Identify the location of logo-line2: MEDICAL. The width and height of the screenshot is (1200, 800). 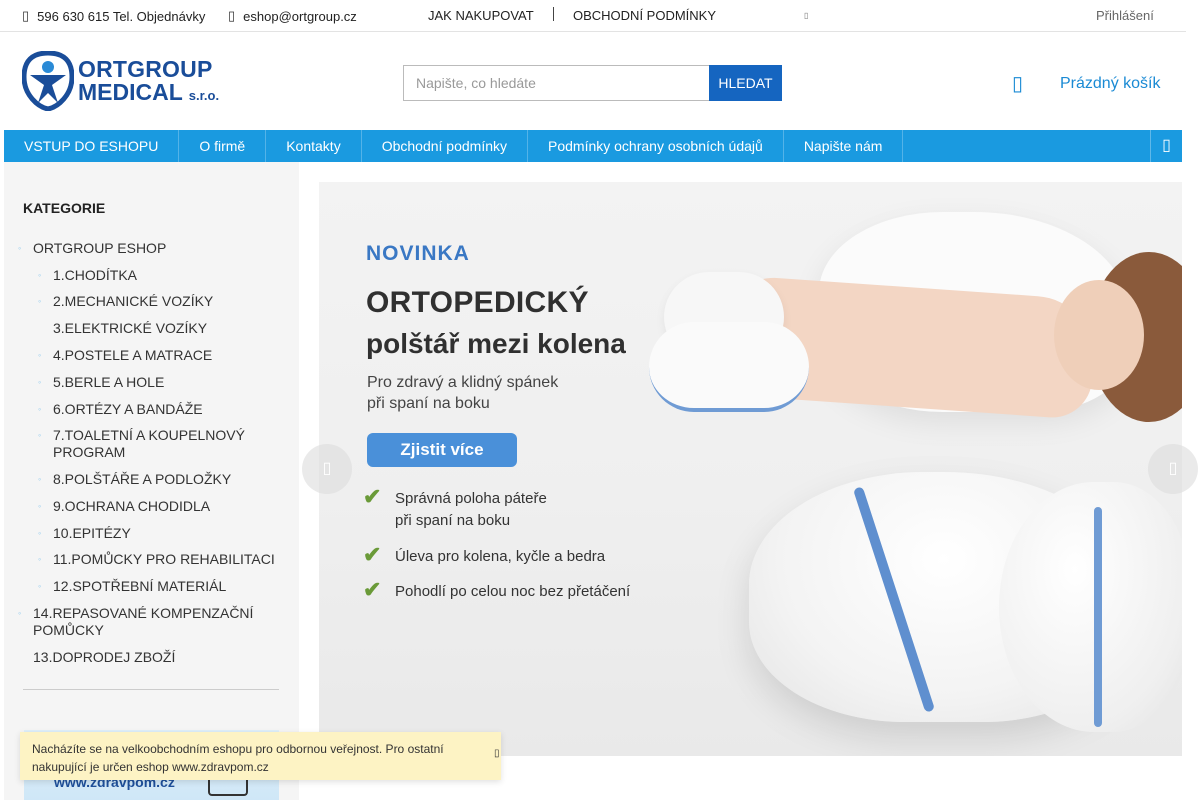
(130, 92).